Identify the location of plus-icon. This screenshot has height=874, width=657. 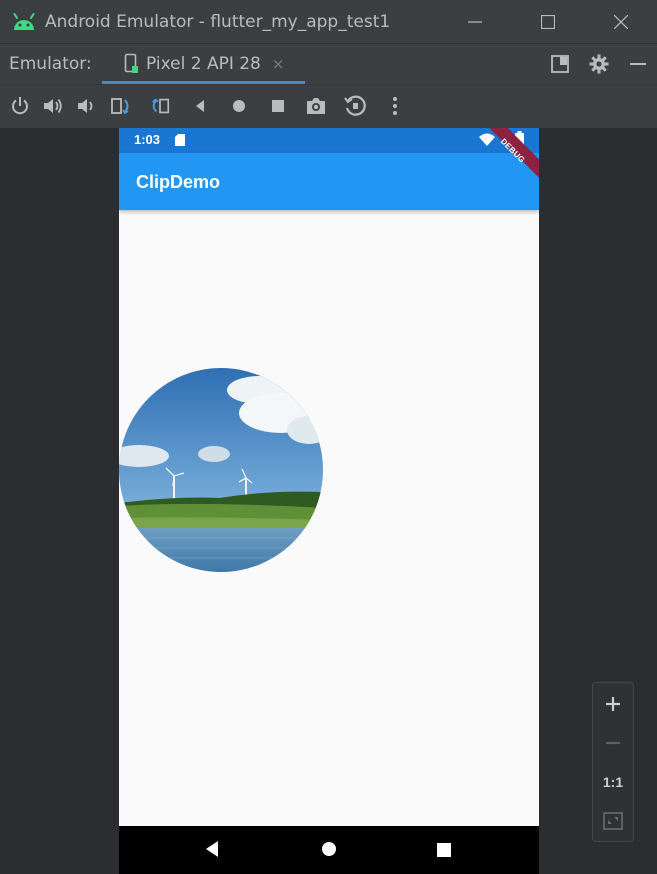
(613, 704).